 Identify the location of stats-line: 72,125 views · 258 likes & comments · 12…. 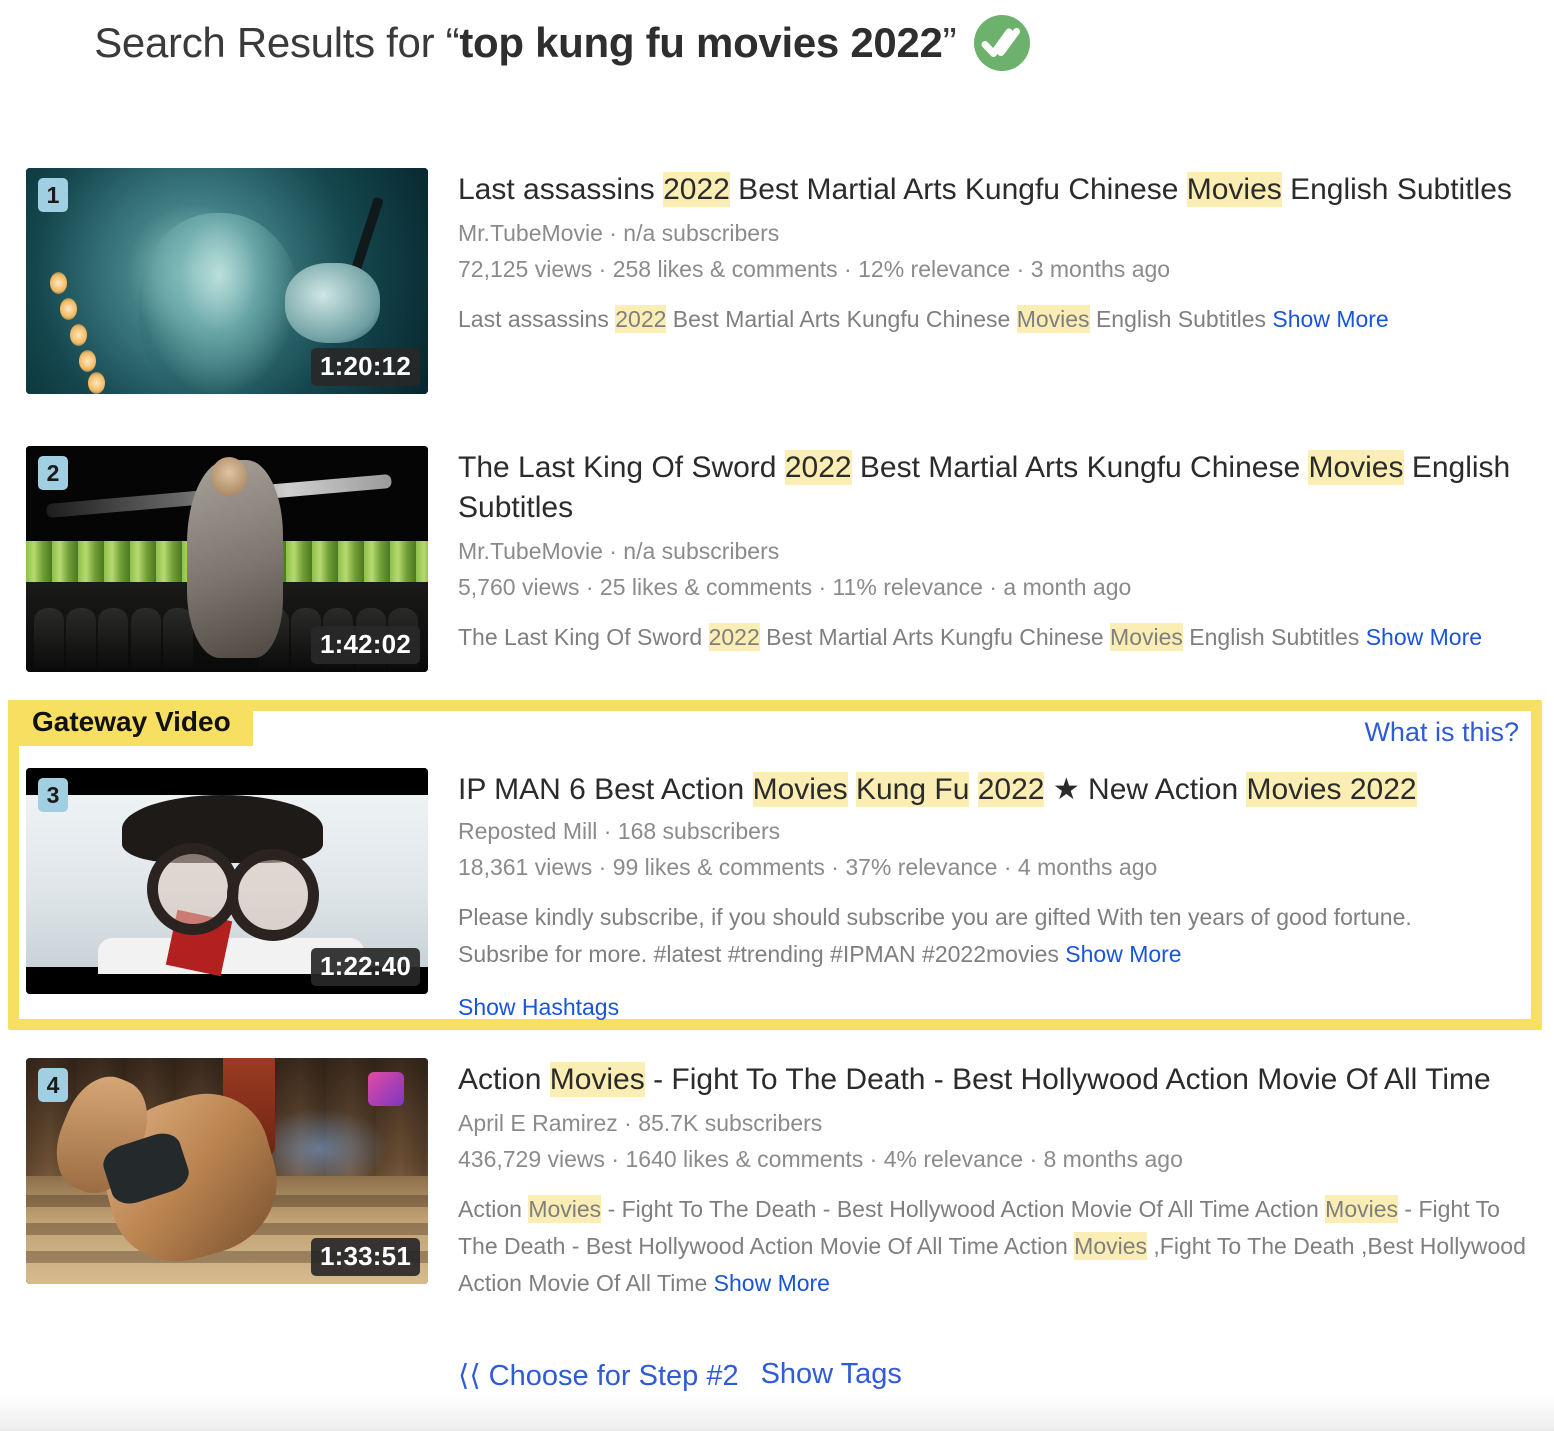
(814, 269).